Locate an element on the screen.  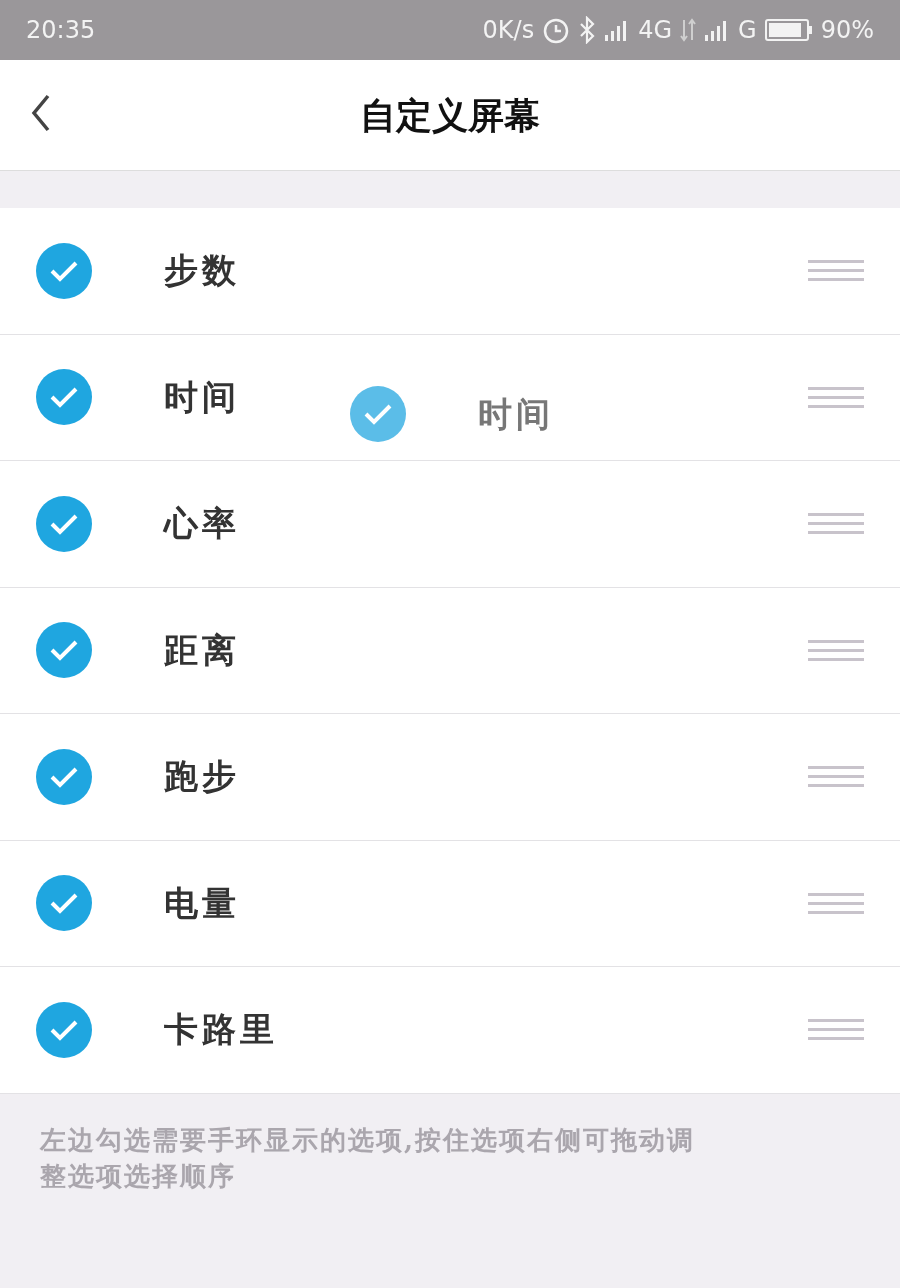
network-text: 4G is located at coordinates (655, 30).